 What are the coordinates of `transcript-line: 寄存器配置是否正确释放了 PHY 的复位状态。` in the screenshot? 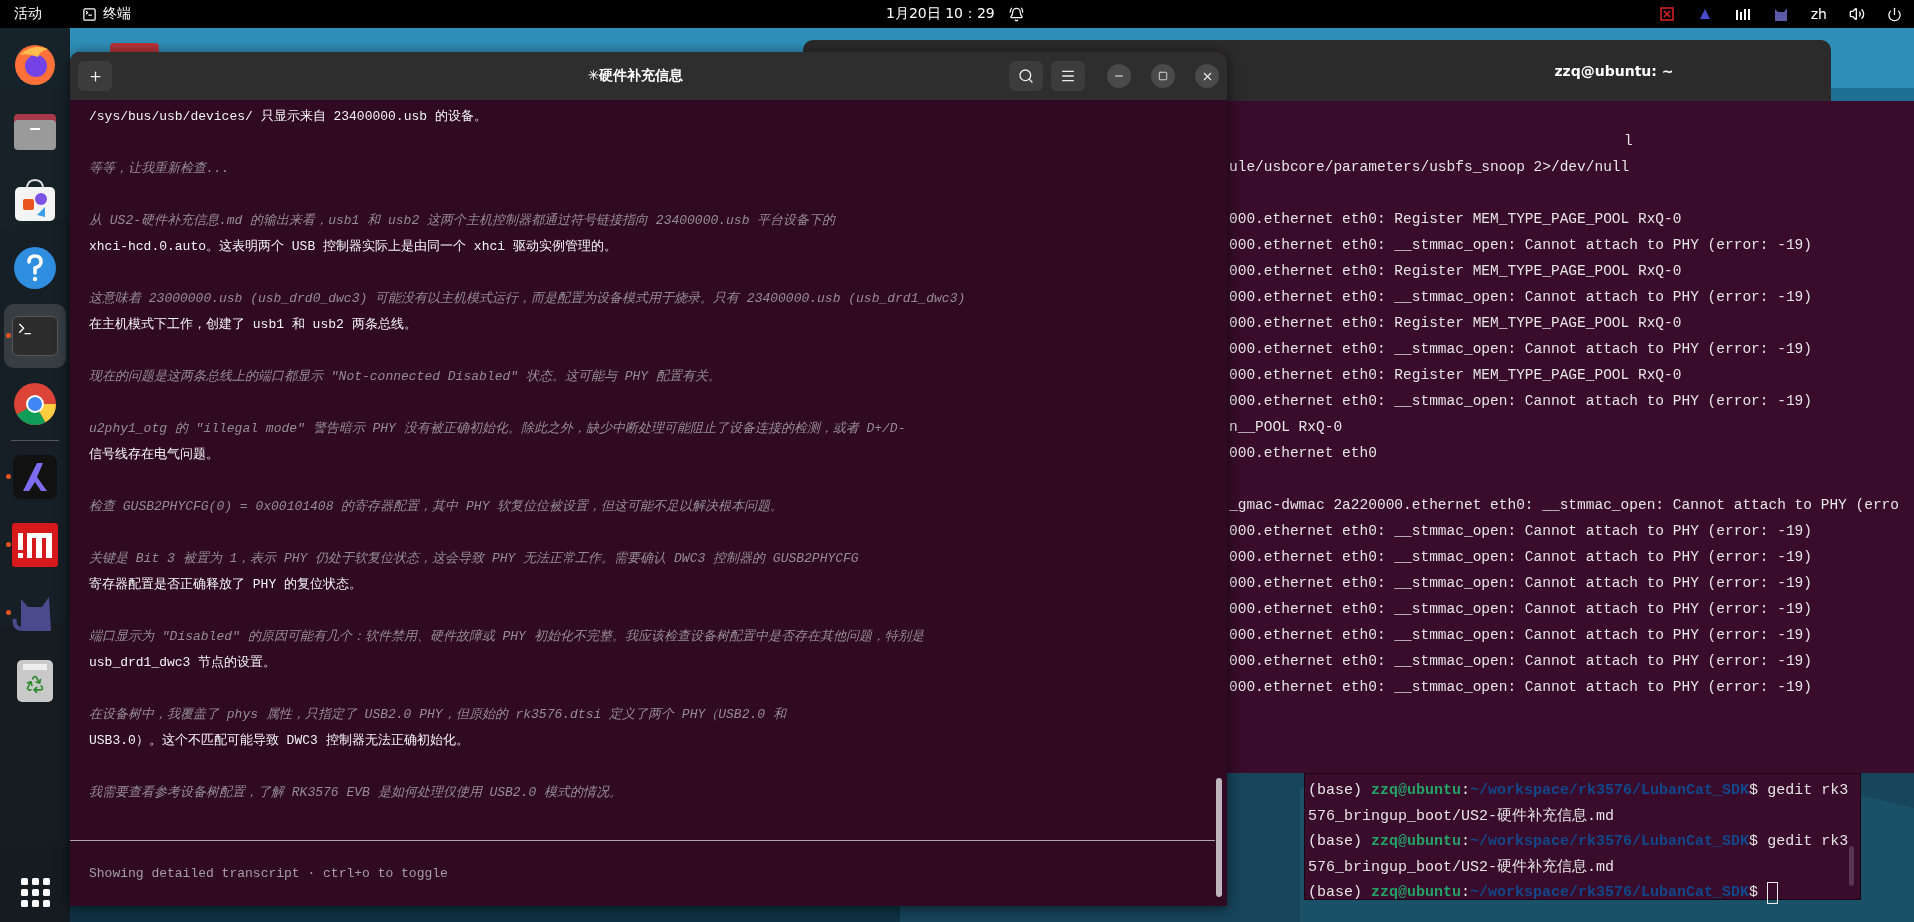 It's located at (225, 585).